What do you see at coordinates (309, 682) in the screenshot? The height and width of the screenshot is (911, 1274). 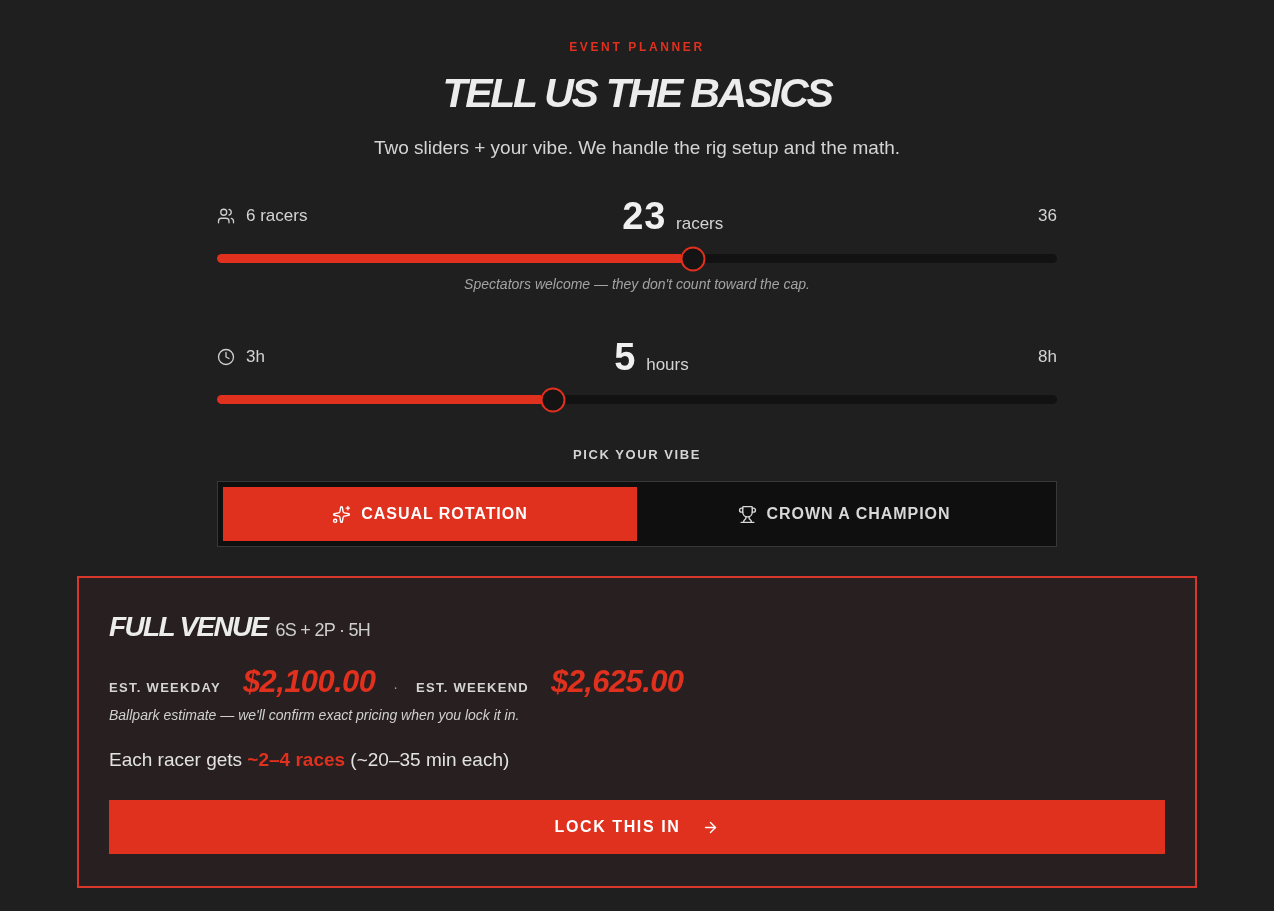 I see `price-amount: $2,100.00` at bounding box center [309, 682].